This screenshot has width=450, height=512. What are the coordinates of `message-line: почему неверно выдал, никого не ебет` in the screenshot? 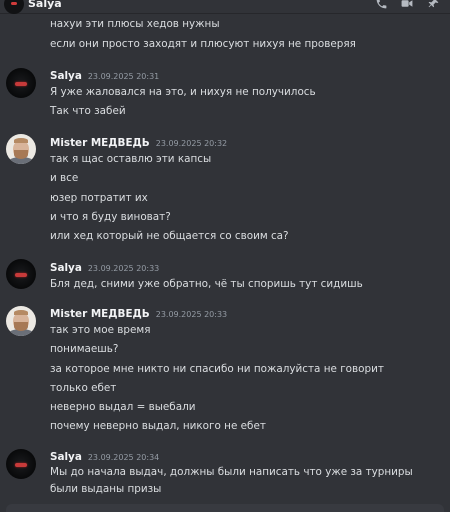 It's located at (158, 426).